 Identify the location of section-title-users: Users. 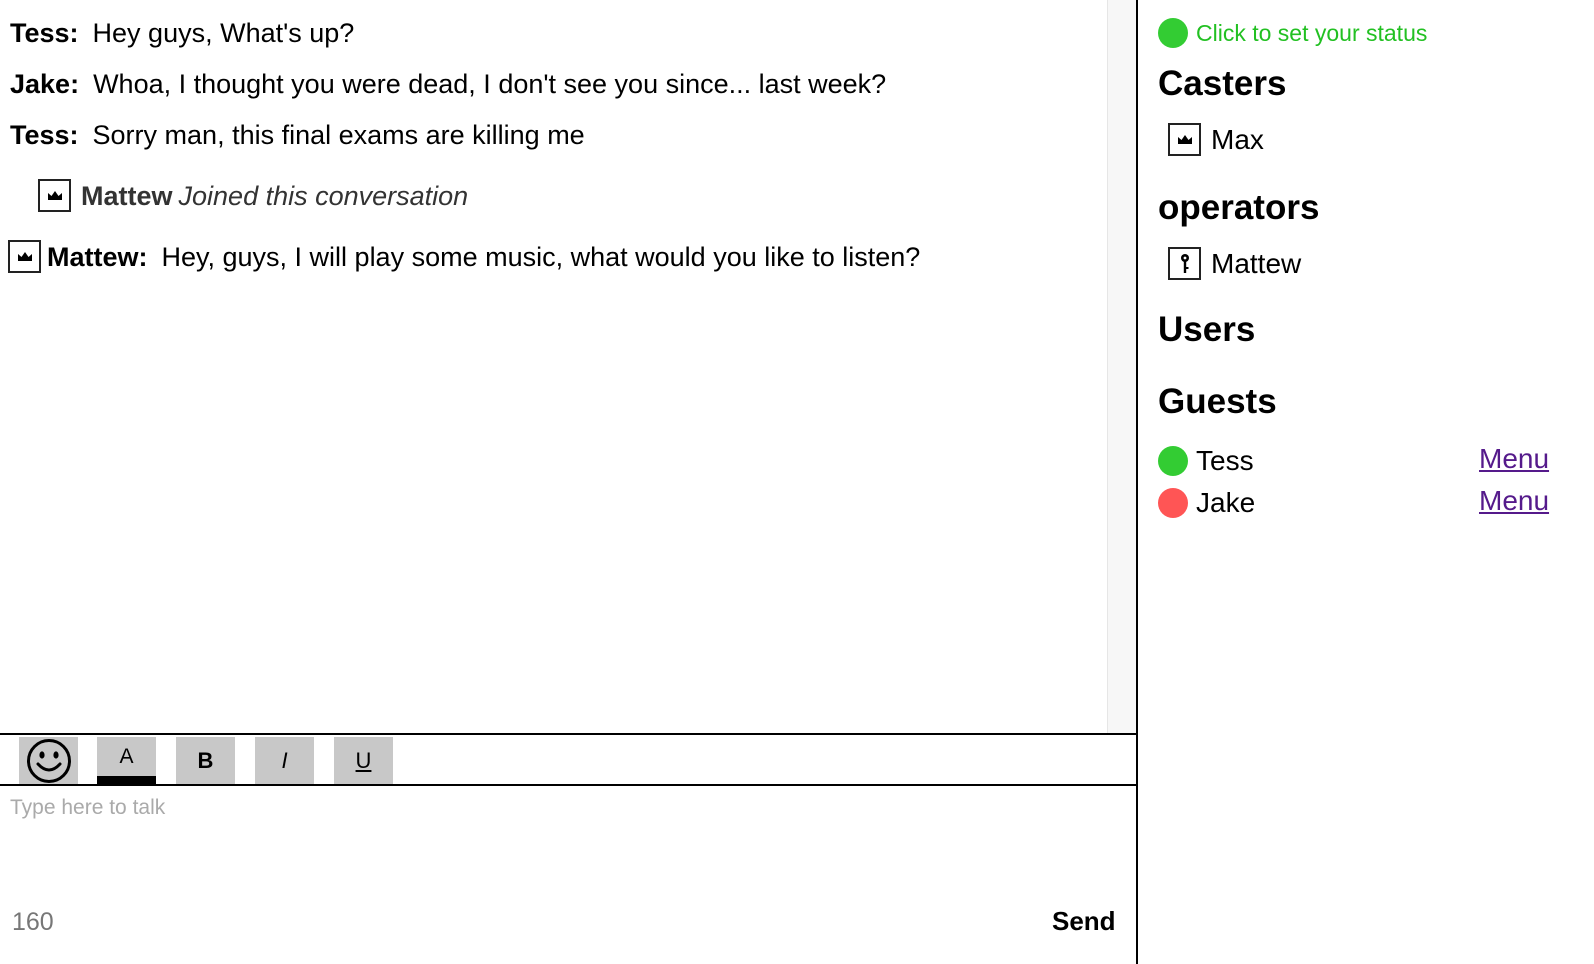
(1207, 329).